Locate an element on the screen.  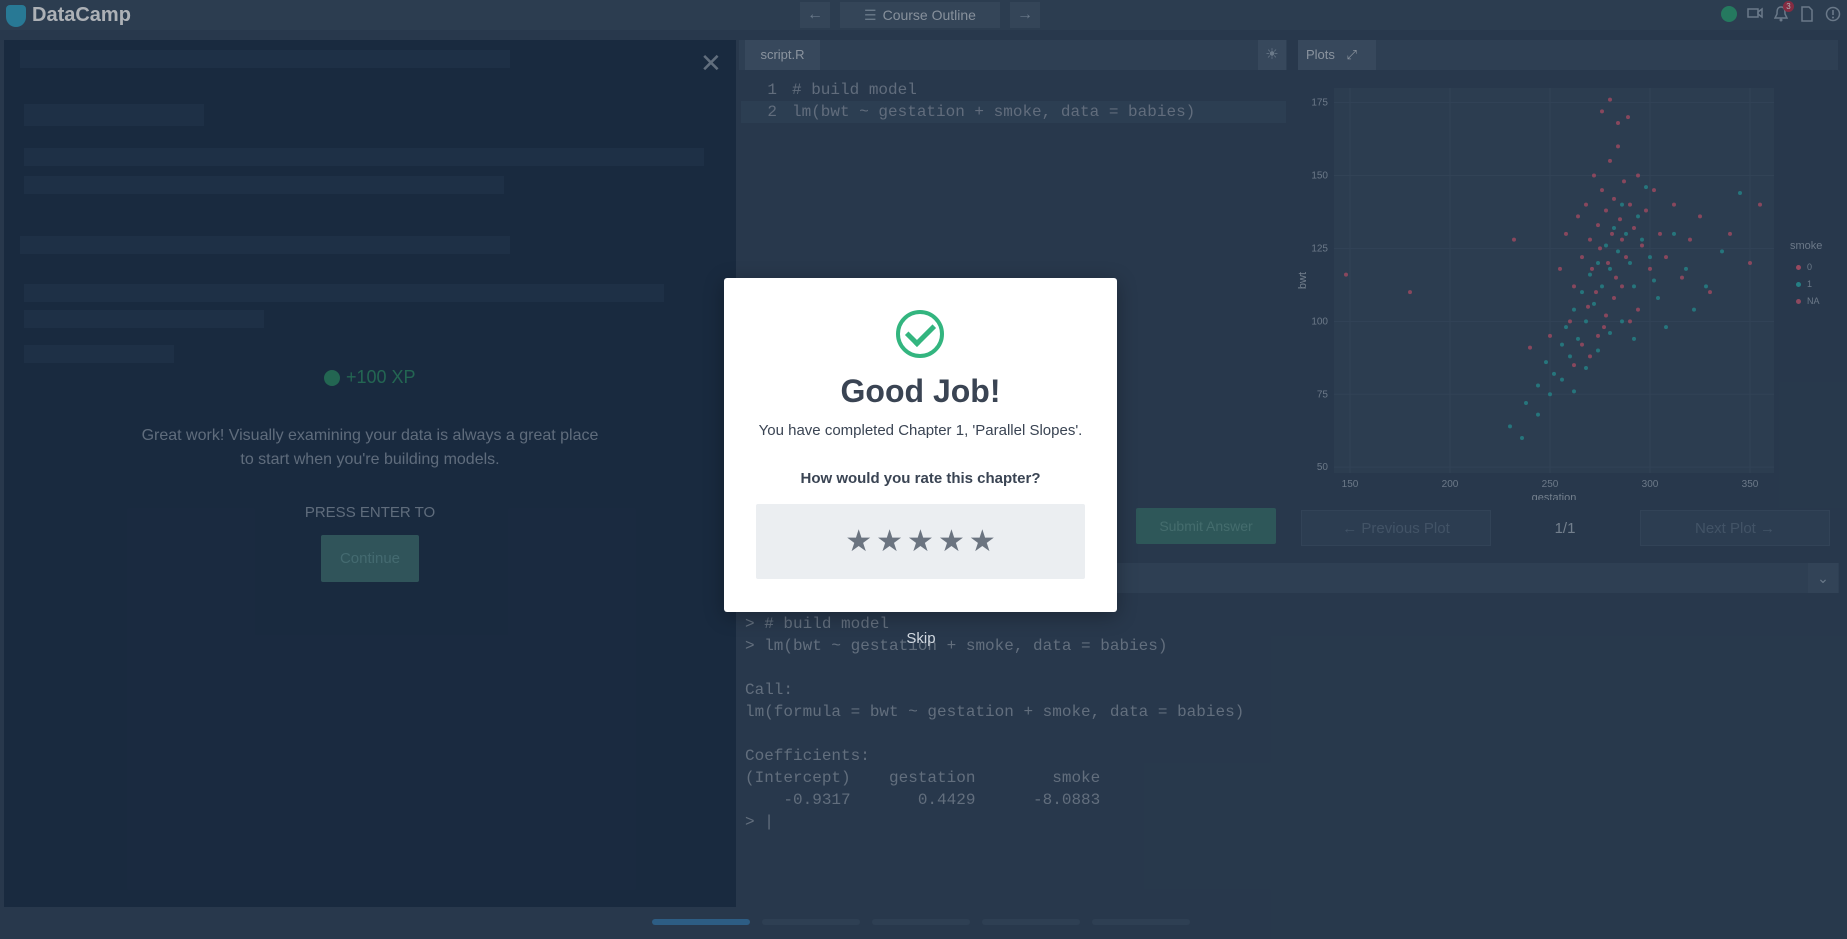
skip-button: Skip is located at coordinates (921, 638).